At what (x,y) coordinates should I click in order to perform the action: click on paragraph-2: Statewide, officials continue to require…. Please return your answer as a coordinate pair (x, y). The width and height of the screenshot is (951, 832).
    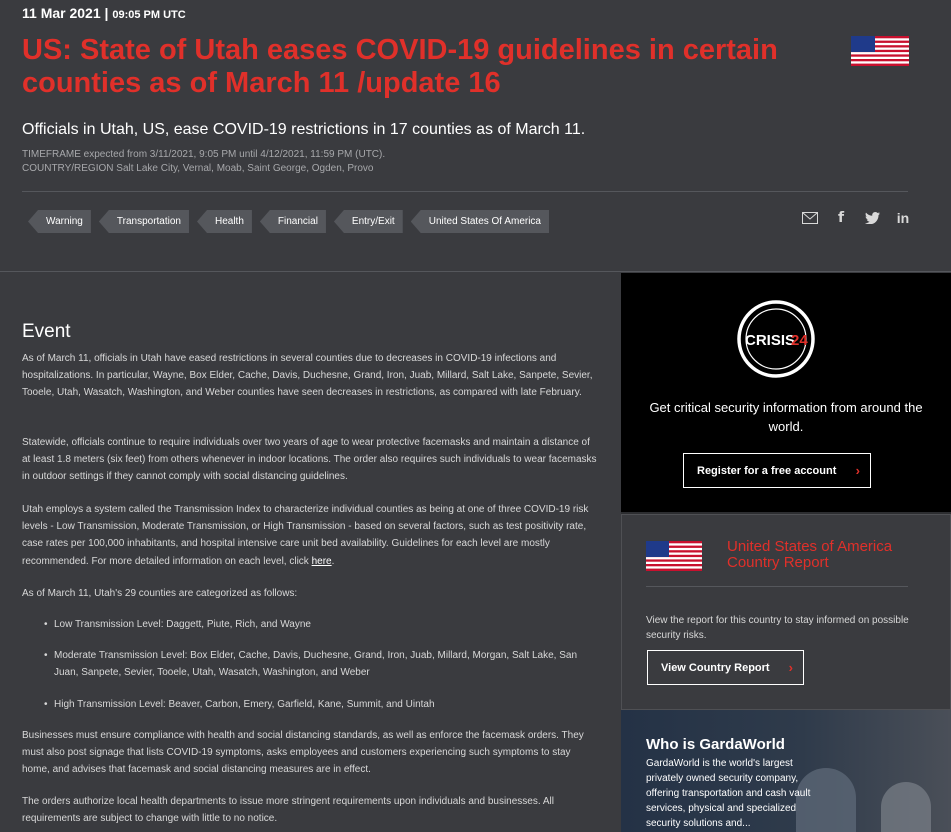
    Looking at the image, I should click on (309, 460).